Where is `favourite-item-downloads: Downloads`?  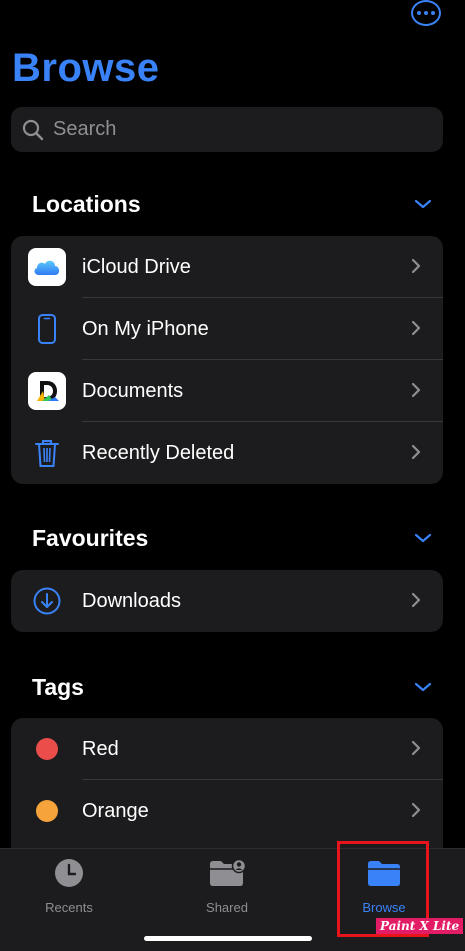
favourite-item-downloads: Downloads is located at coordinates (227, 601).